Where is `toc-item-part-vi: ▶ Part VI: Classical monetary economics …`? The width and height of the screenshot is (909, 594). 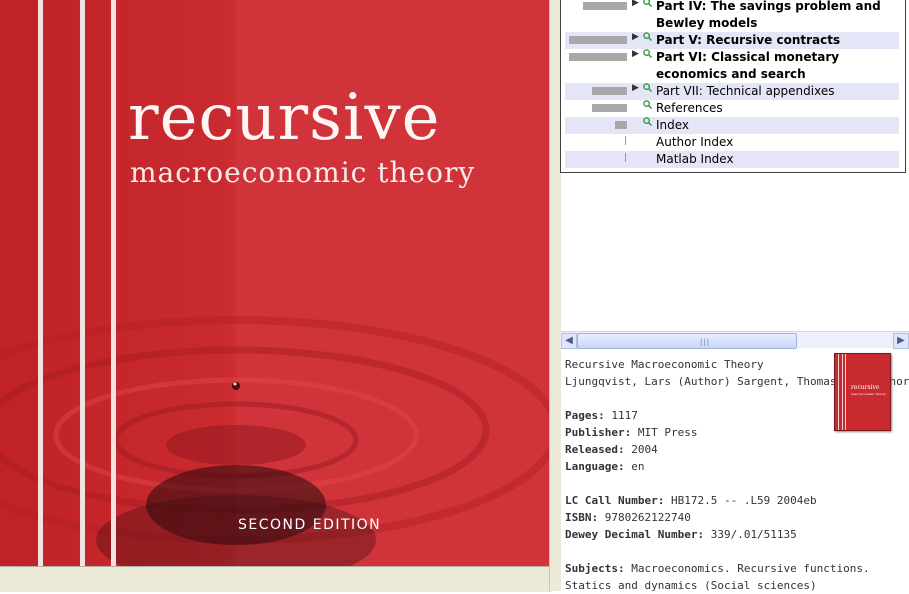 toc-item-part-vi: ▶ Part VI: Classical monetary economics … is located at coordinates (732, 66).